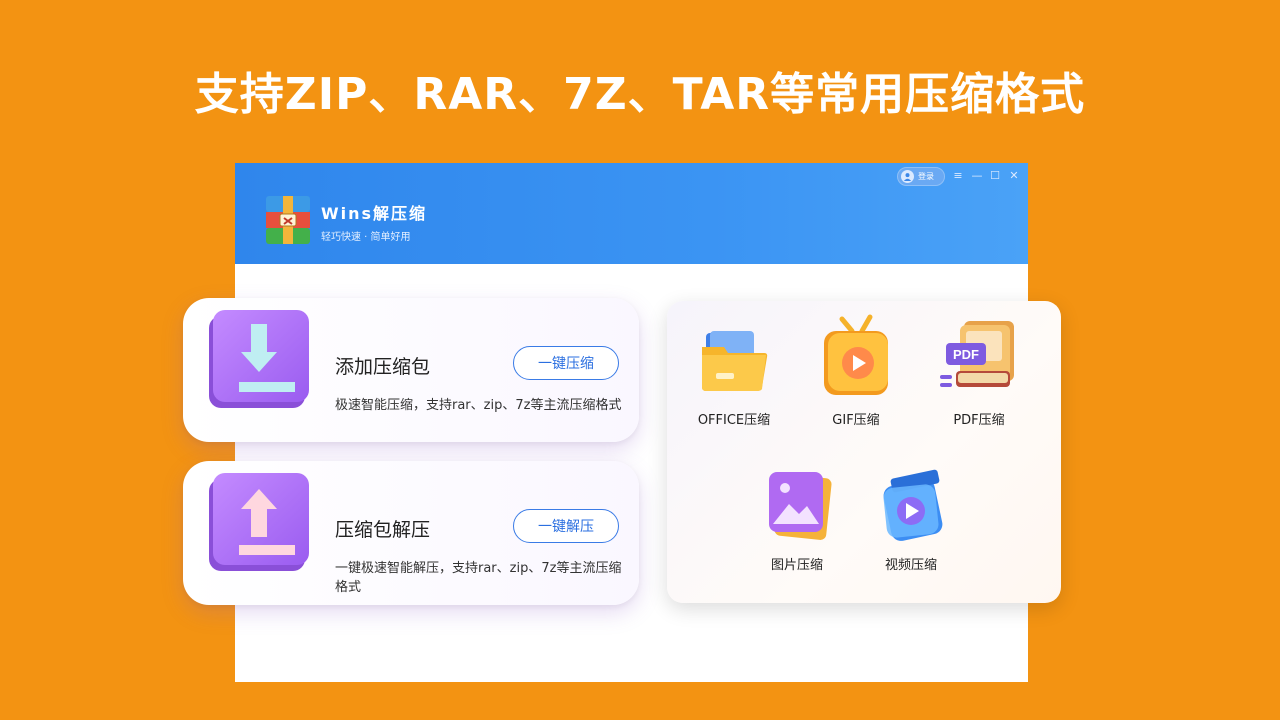  What do you see at coordinates (383, 530) in the screenshot?
I see `card-title: 压缩包解压` at bounding box center [383, 530].